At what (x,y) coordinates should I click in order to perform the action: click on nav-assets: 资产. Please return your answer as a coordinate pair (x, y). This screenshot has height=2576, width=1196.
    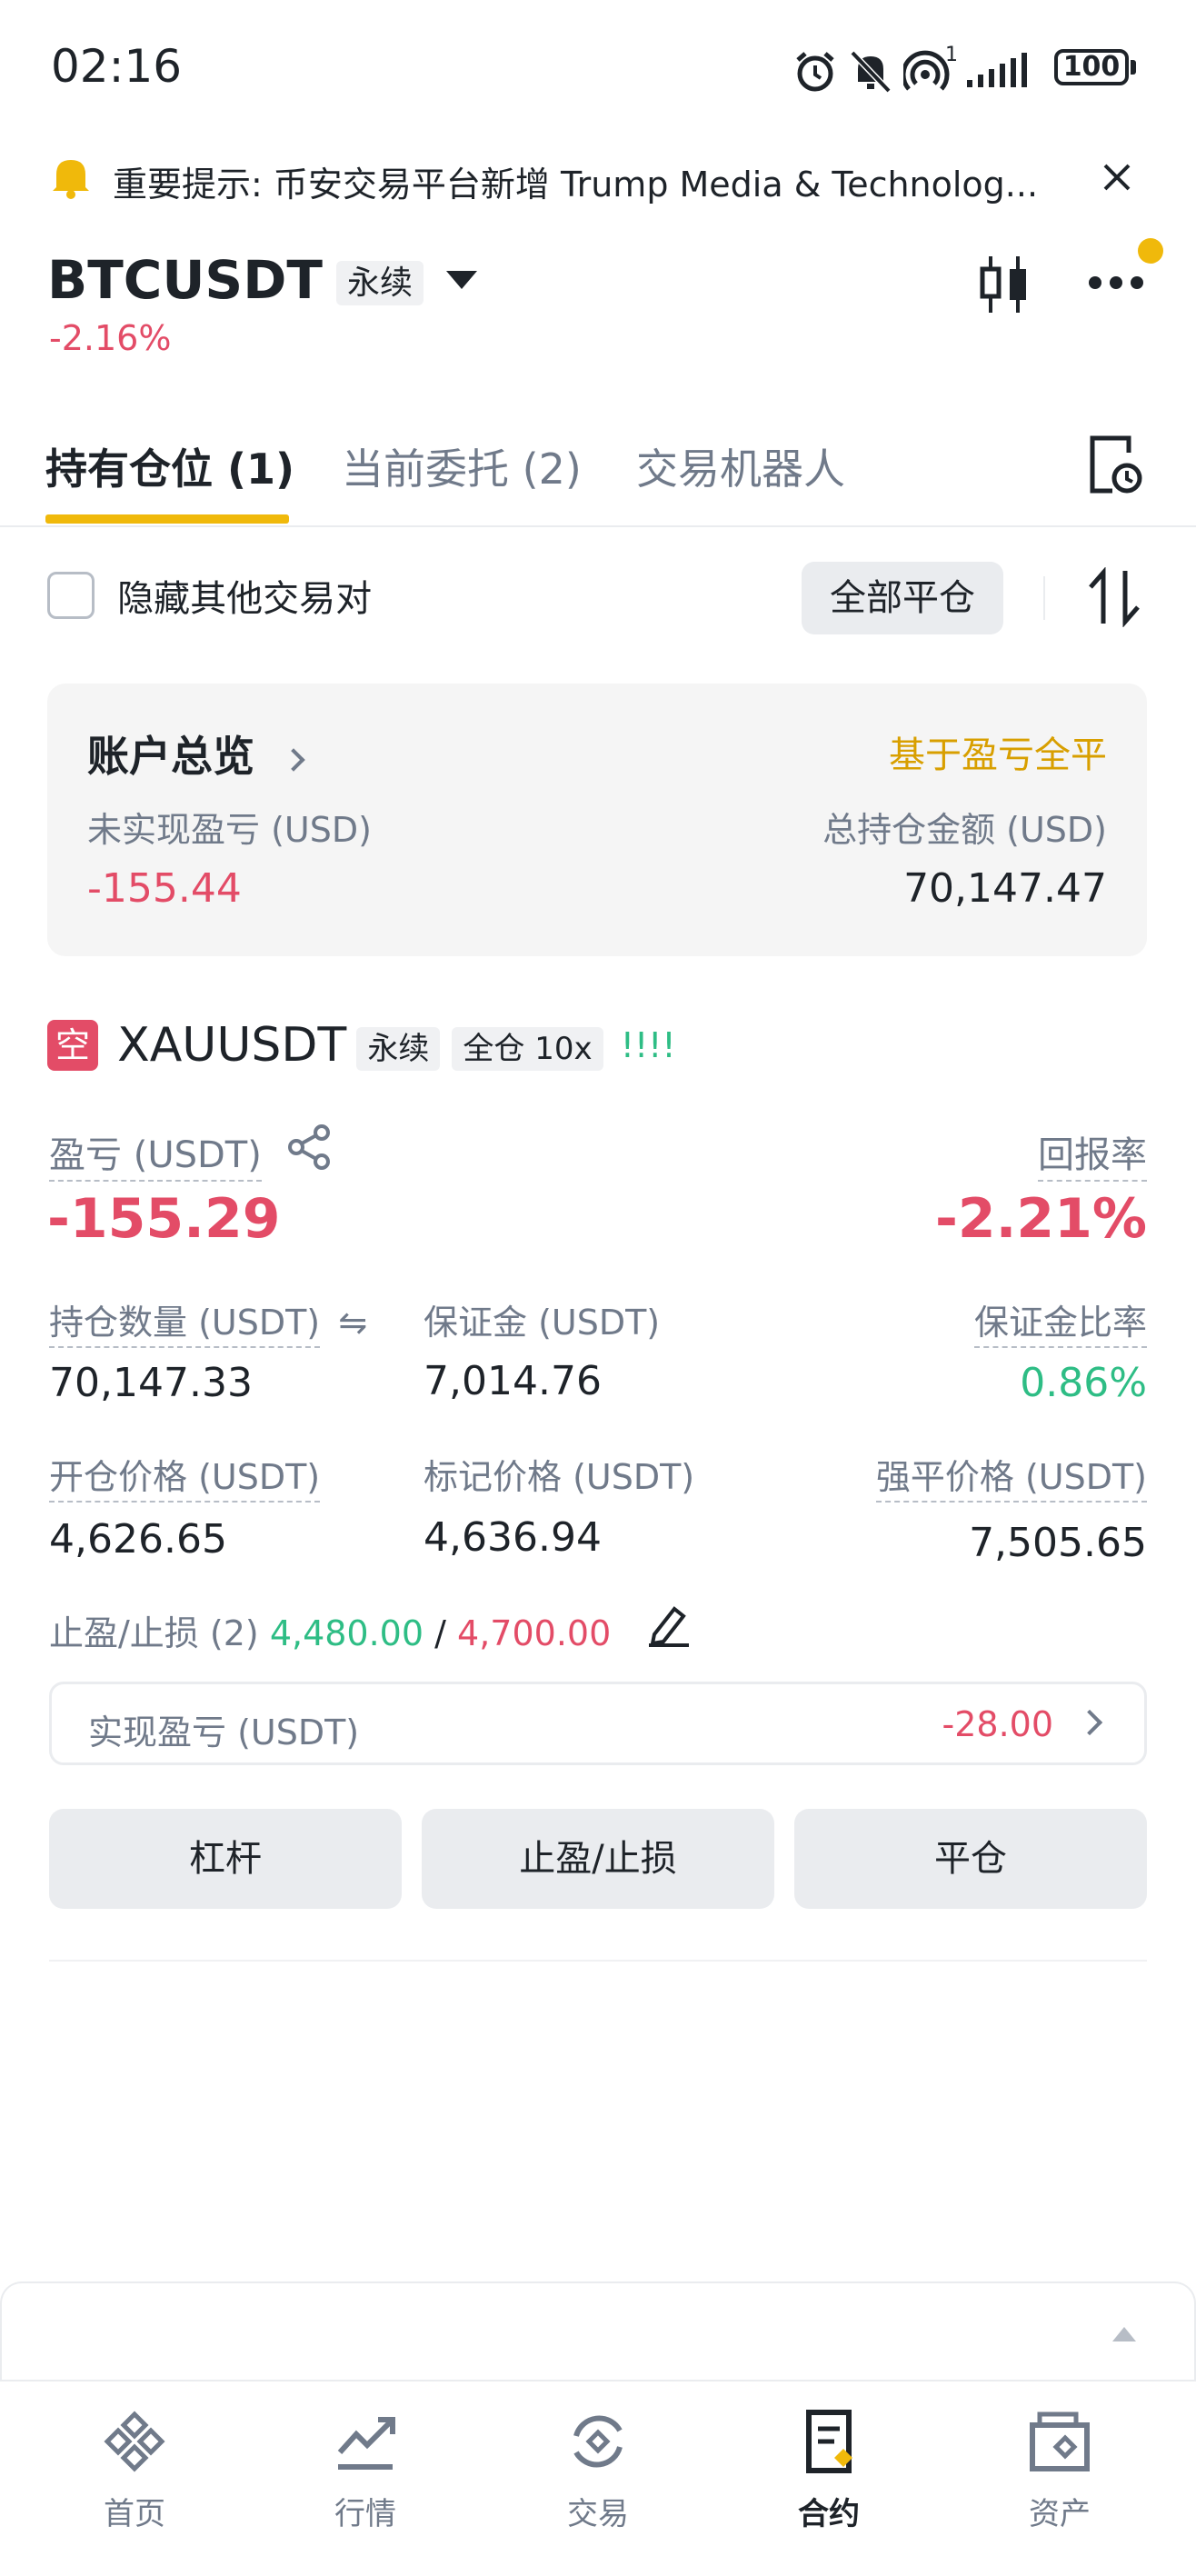
    Looking at the image, I should click on (1059, 2477).